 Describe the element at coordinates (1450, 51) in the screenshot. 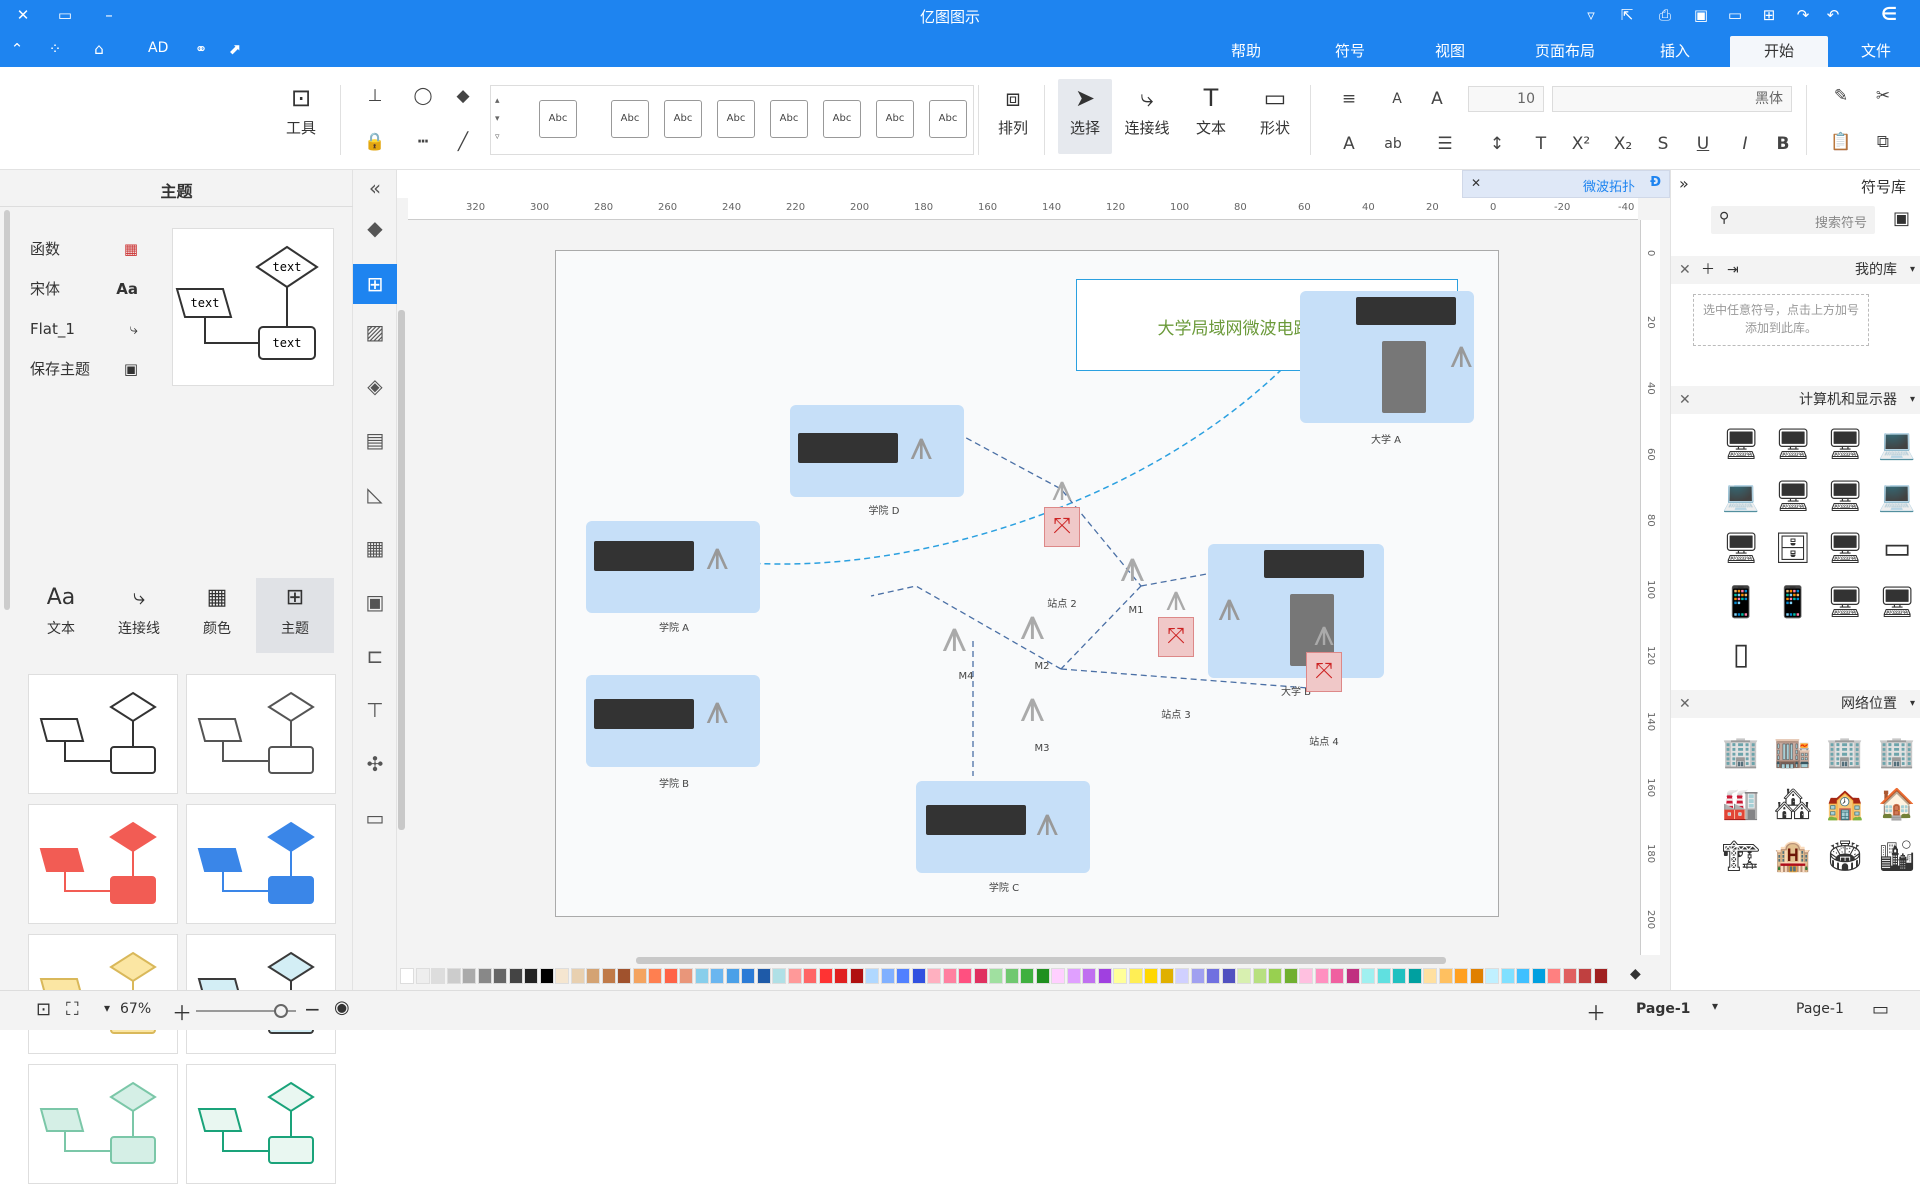

I see `tab-view: 视图` at that location.